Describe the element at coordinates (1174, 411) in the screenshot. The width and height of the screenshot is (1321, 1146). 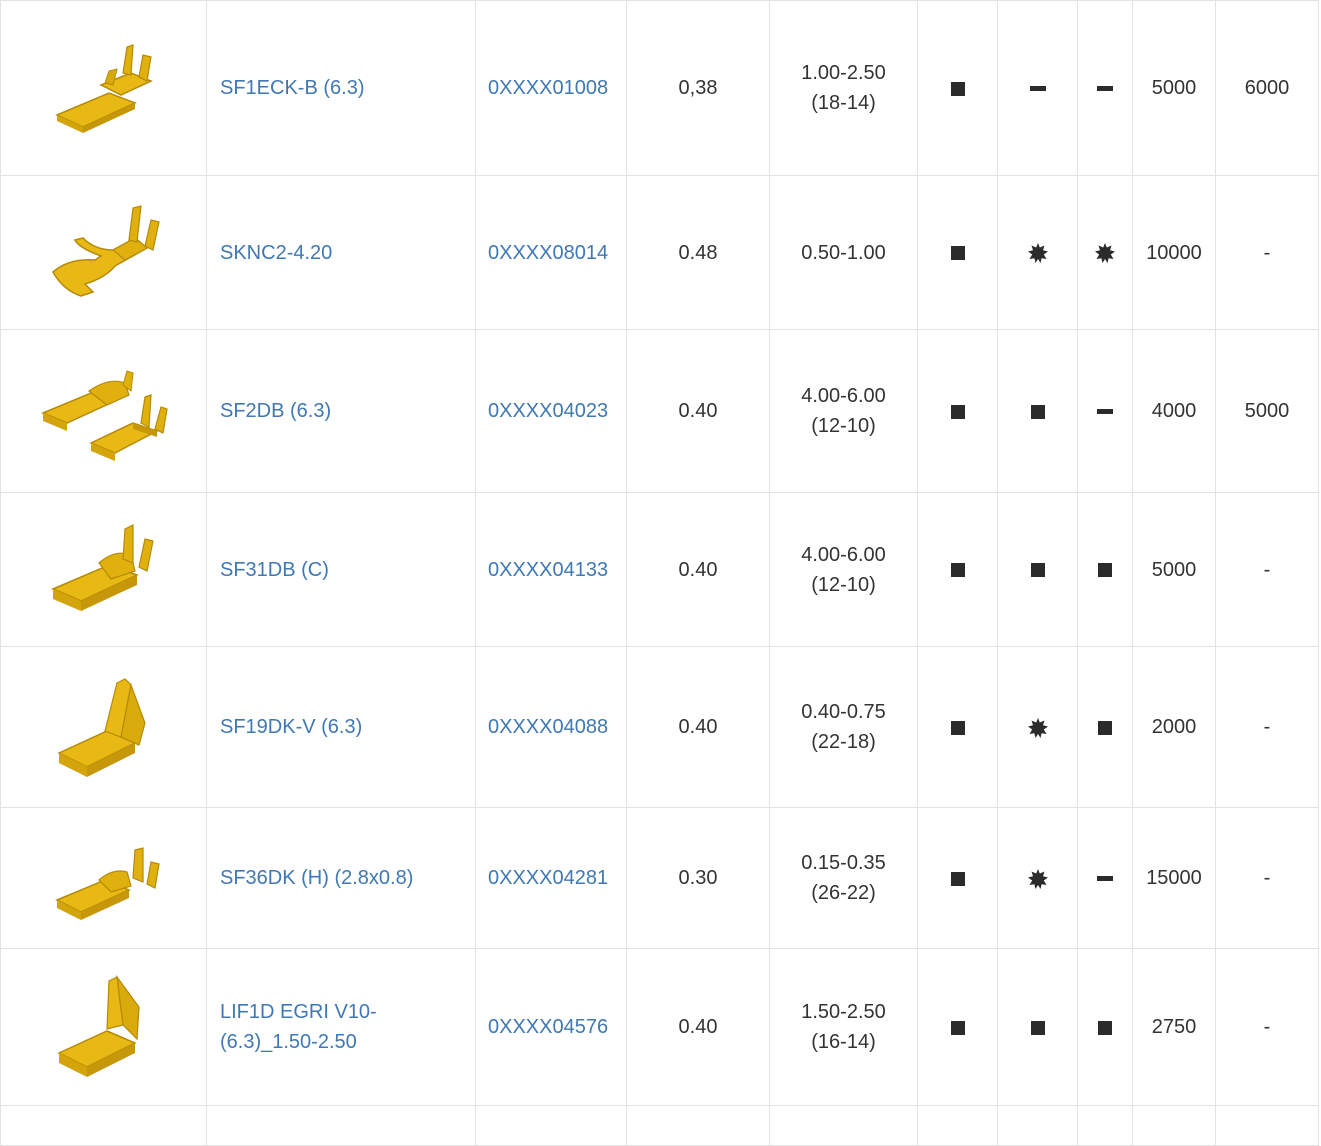
I see `quantity-1-cell: 4000` at that location.